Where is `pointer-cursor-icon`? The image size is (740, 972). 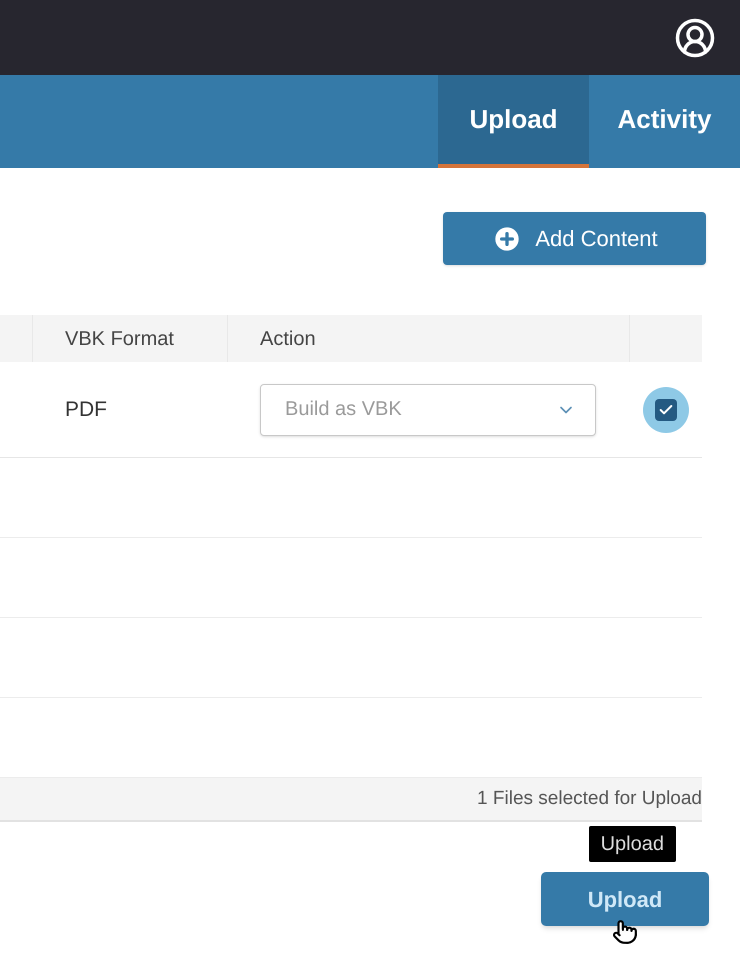
pointer-cursor-icon is located at coordinates (625, 932).